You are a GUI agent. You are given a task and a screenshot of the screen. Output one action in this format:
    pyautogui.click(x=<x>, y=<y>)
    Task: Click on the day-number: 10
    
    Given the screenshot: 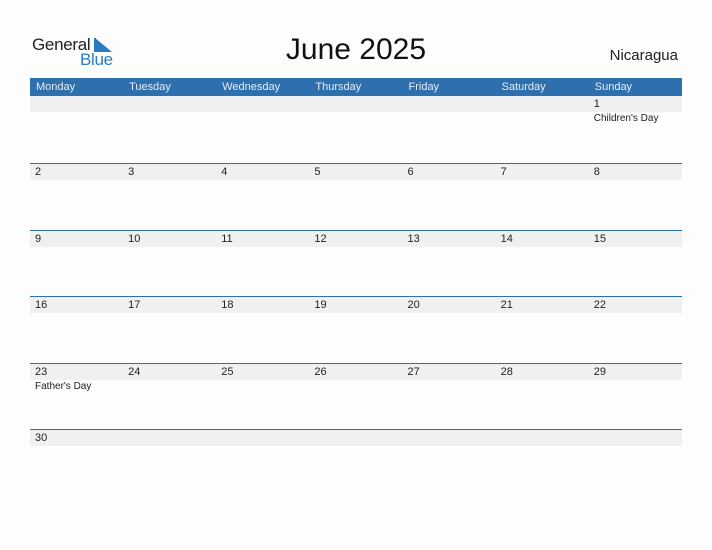 What is the action you would take?
    pyautogui.click(x=134, y=238)
    